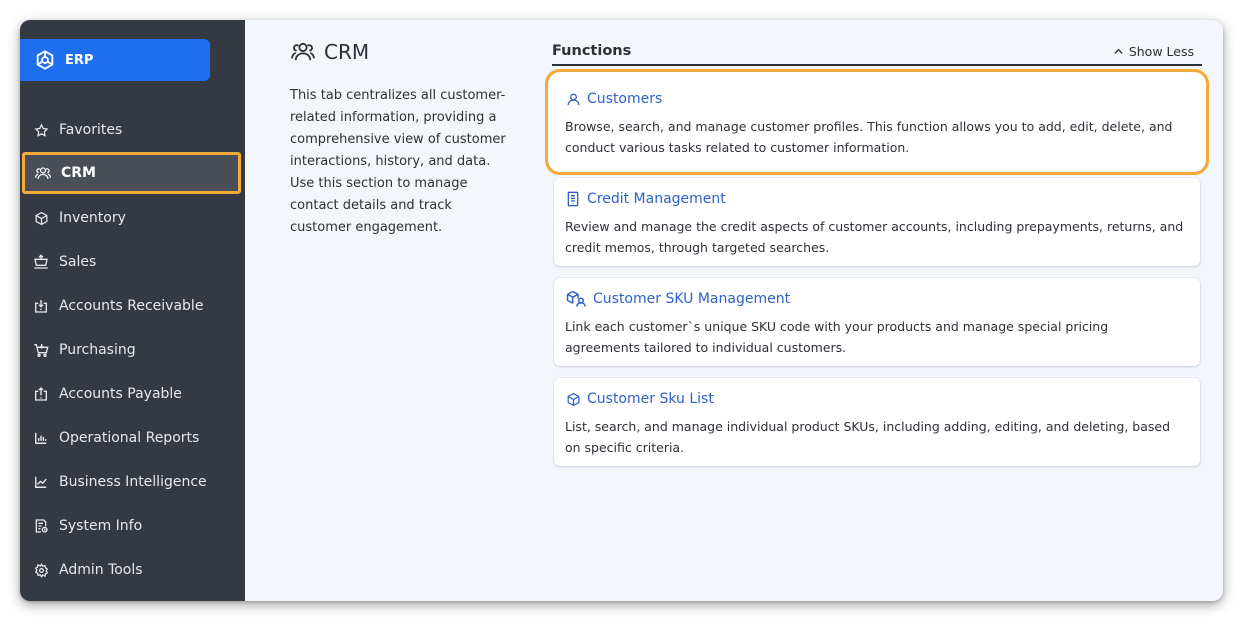 The width and height of the screenshot is (1243, 621). I want to click on card-title: Customer SKU Management, so click(678, 298).